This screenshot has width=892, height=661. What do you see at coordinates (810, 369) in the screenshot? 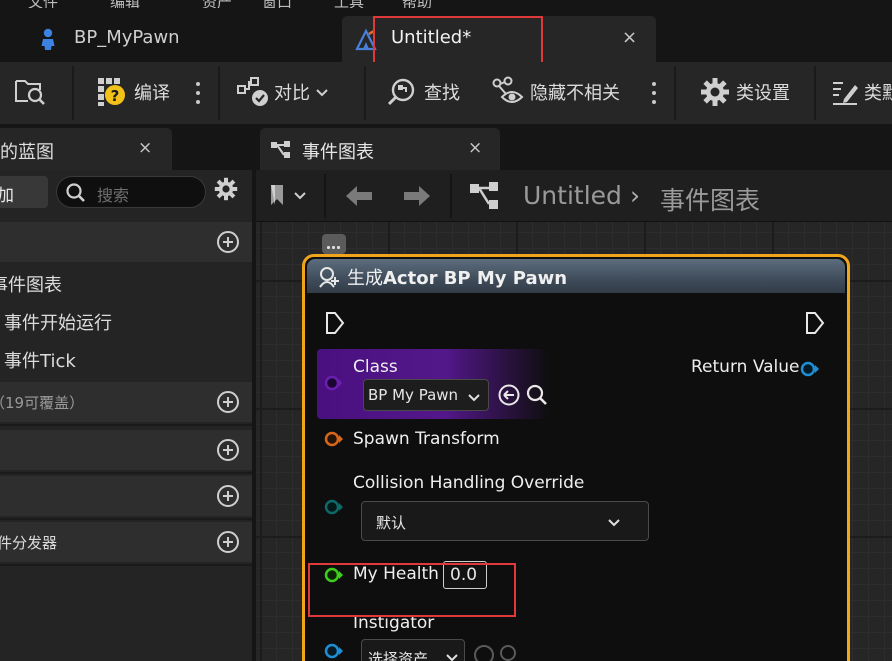
I see `return-value-pin-icon` at bounding box center [810, 369].